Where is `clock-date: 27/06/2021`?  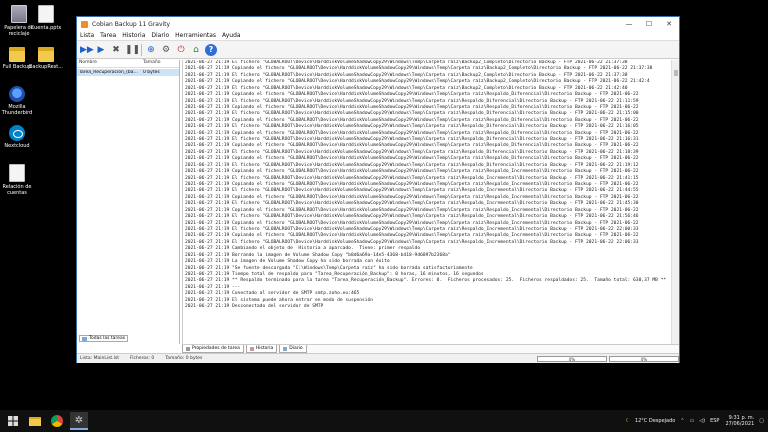
clock-date: 27/06/2021 is located at coordinates (740, 424).